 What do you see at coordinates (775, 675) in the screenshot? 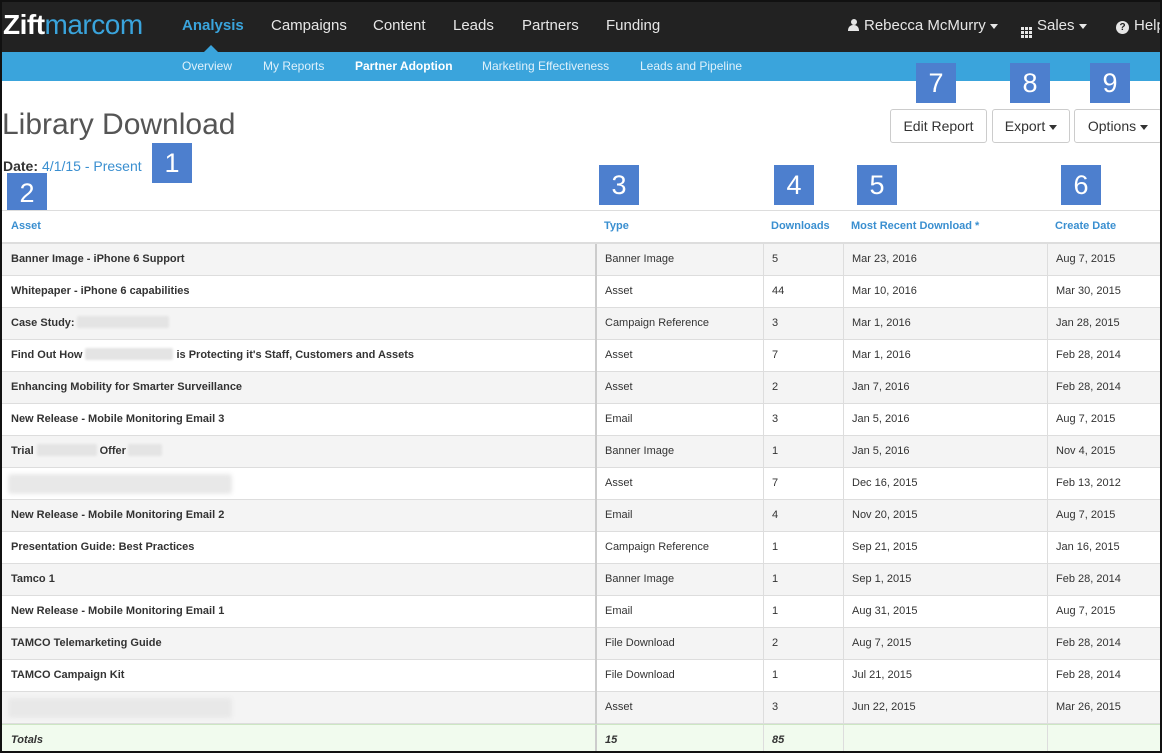
I see `downloads-cell: 1` at bounding box center [775, 675].